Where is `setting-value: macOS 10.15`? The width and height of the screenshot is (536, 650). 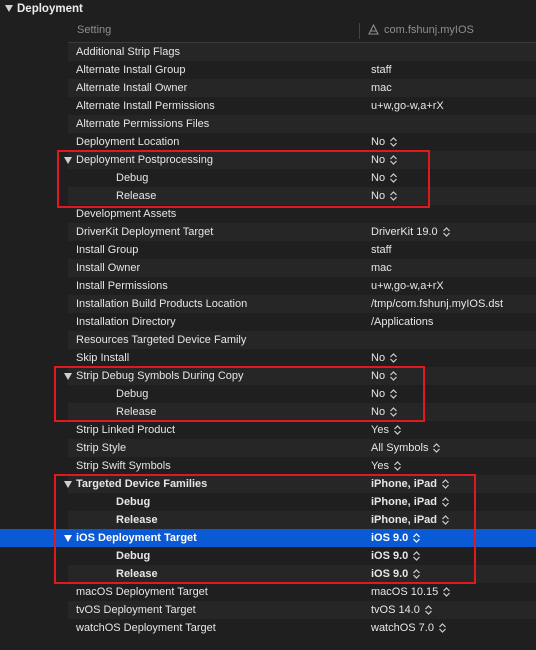
setting-value: macOS 10.15 is located at coordinates (411, 592).